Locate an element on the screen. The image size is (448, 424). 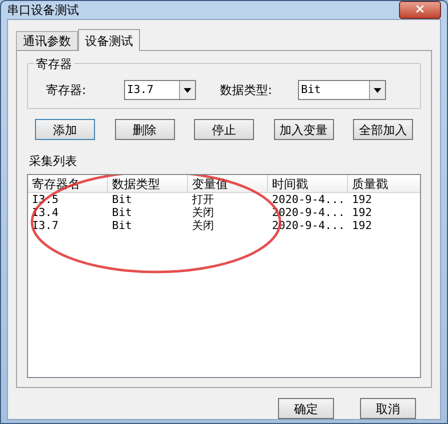
table-cell-text: 打开 is located at coordinates (203, 199).